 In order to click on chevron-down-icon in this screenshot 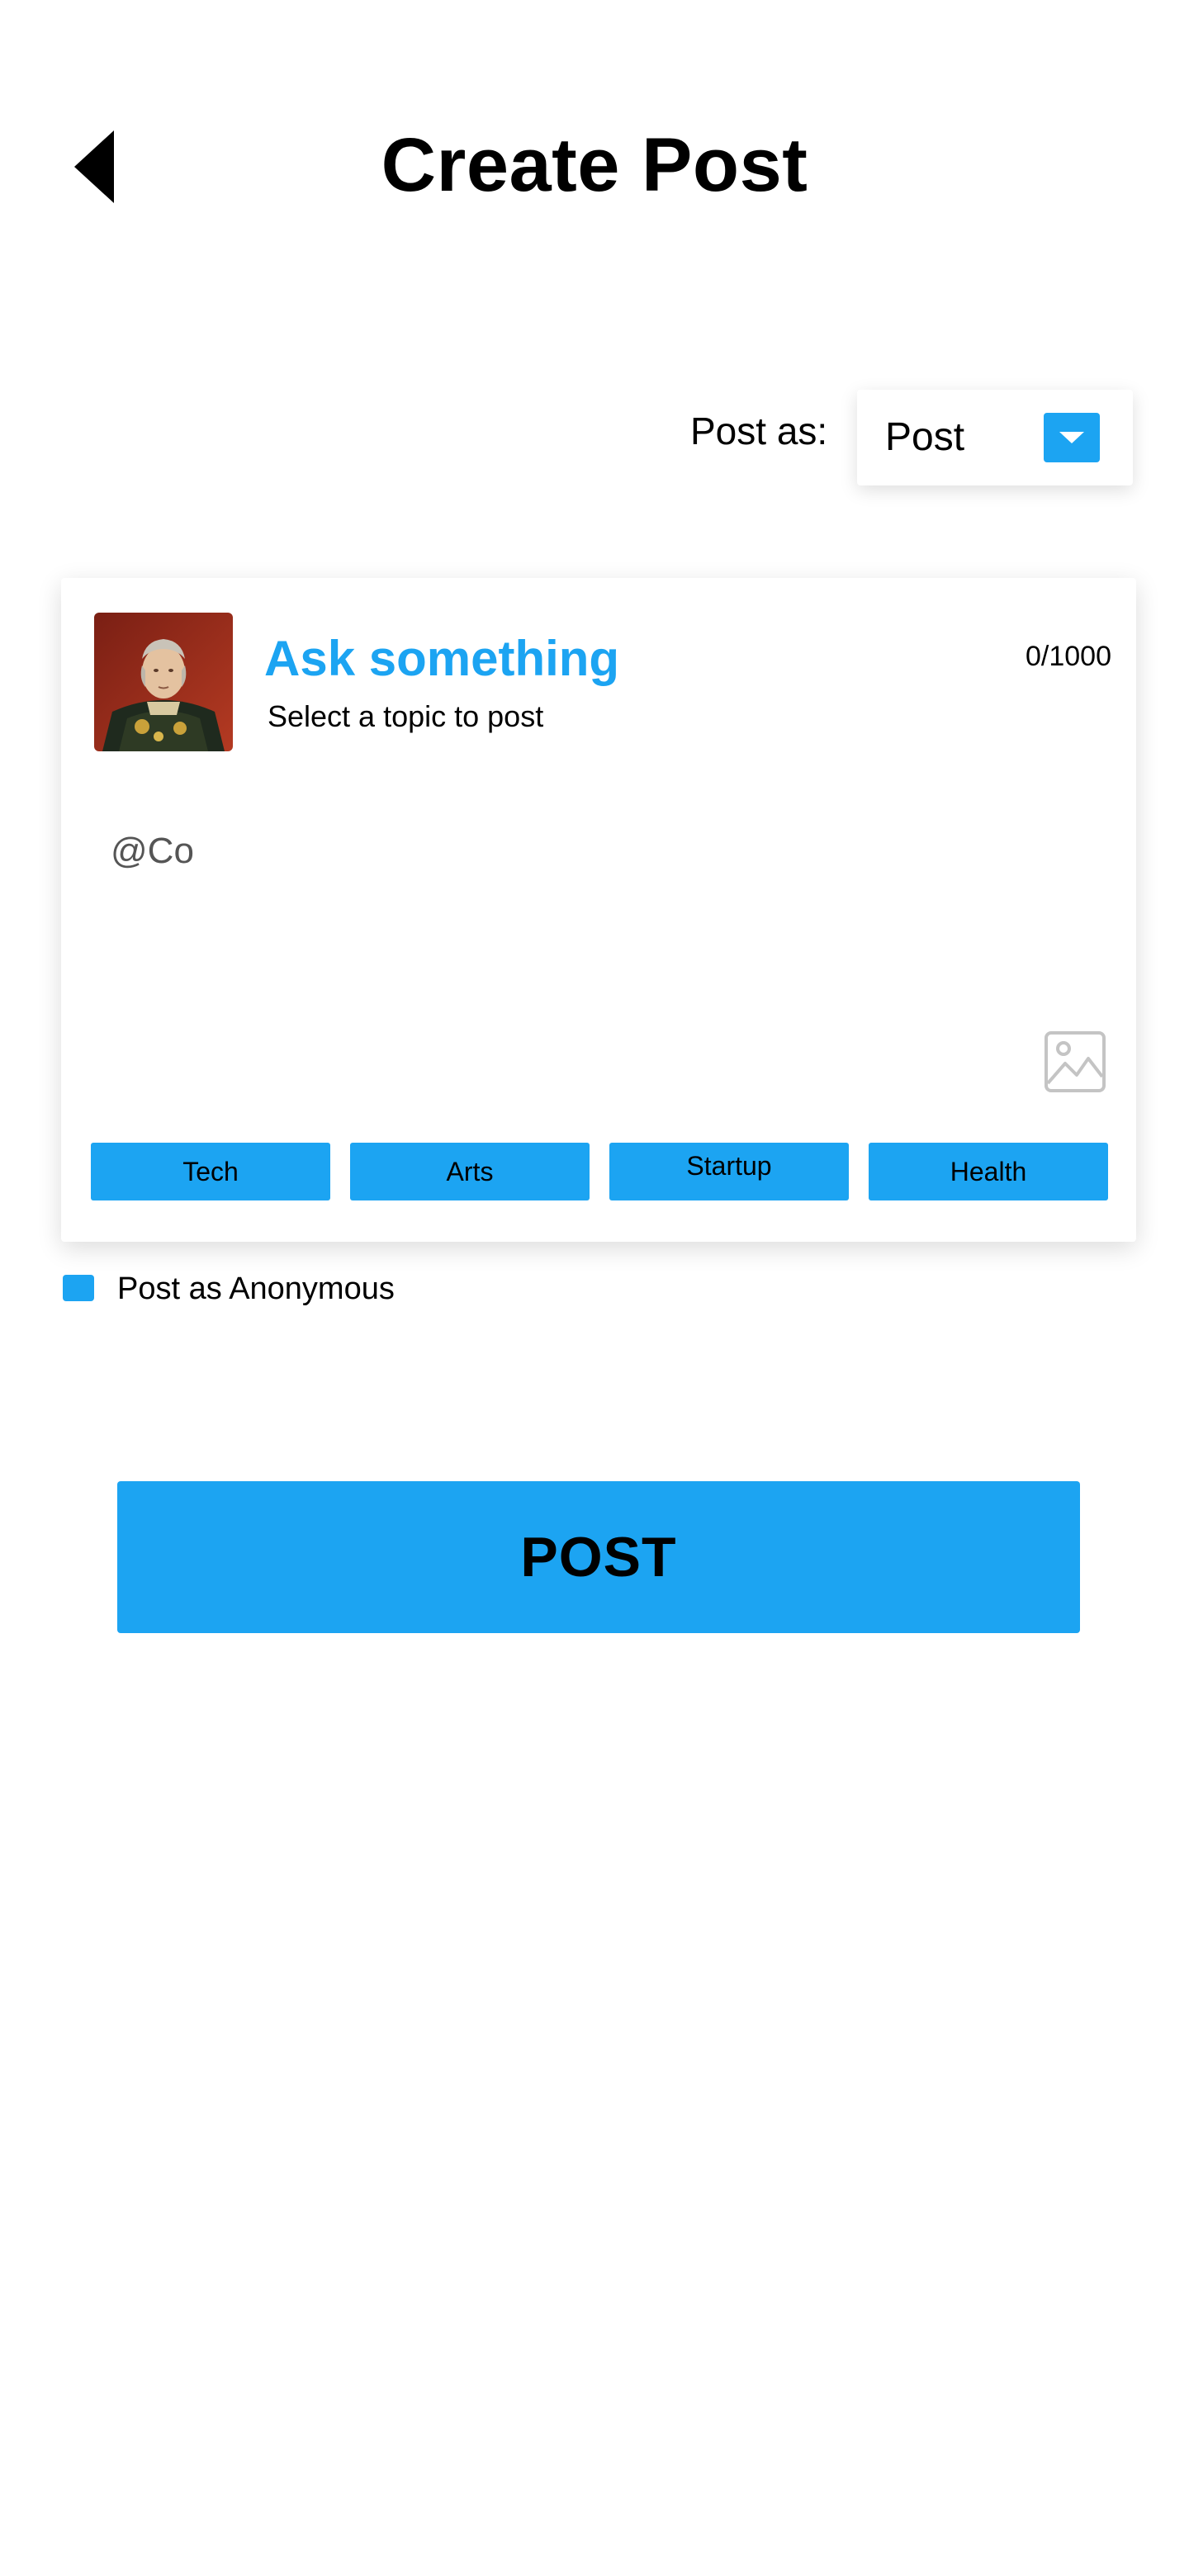, I will do `click(1071, 437)`.